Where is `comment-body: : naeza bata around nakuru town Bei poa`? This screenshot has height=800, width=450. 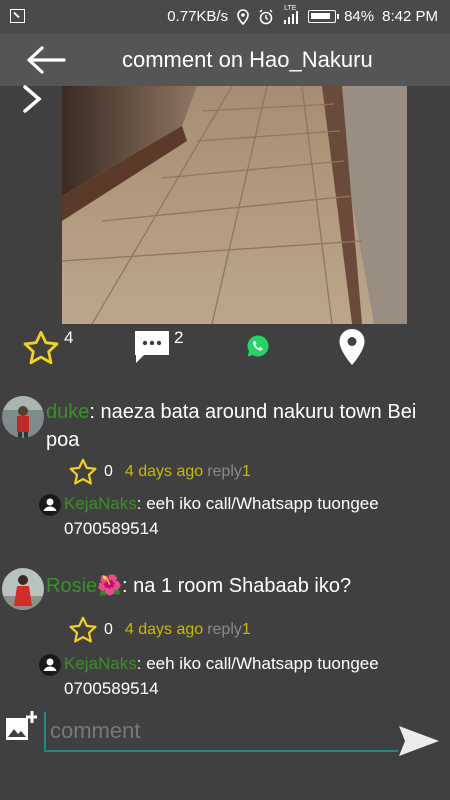 comment-body: : naeza bata around nakuru town Bei poa is located at coordinates (231, 426).